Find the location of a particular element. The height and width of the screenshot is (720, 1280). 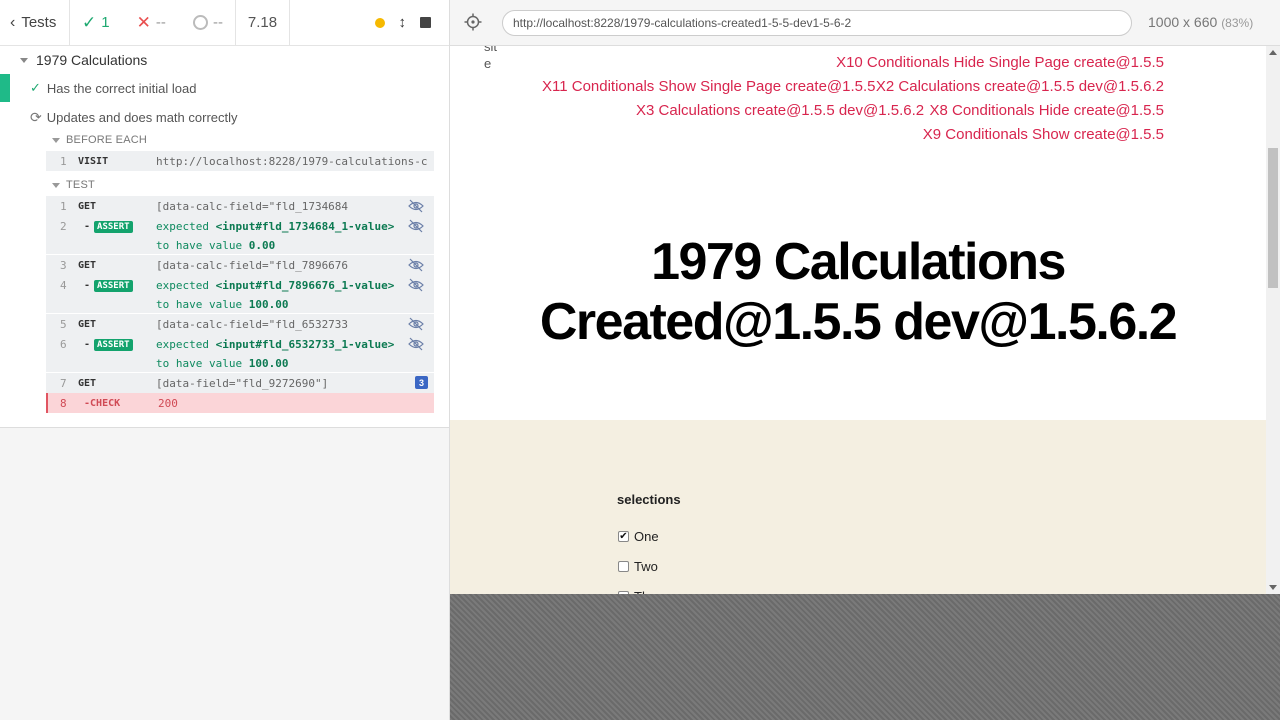

selections-label: selections is located at coordinates (649, 499).